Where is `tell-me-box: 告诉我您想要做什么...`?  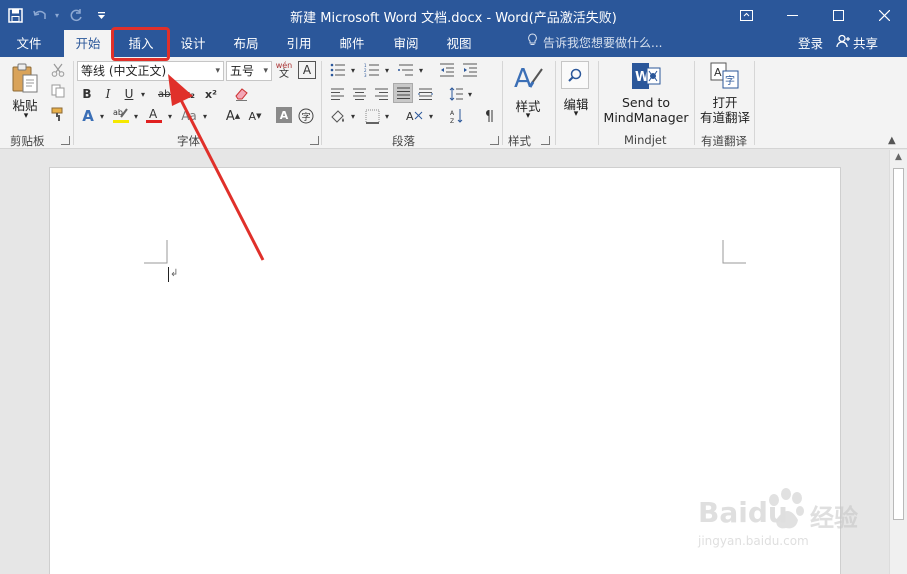
tell-me-box: 告诉我您想要做什么... is located at coordinates (594, 43).